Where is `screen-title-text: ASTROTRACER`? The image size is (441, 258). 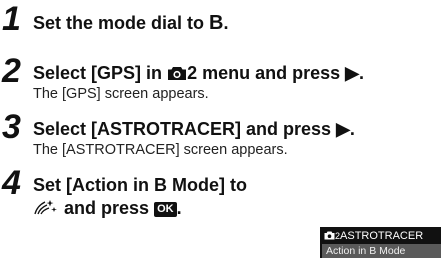
screen-title-text: ASTROTRACER is located at coordinates (382, 236).